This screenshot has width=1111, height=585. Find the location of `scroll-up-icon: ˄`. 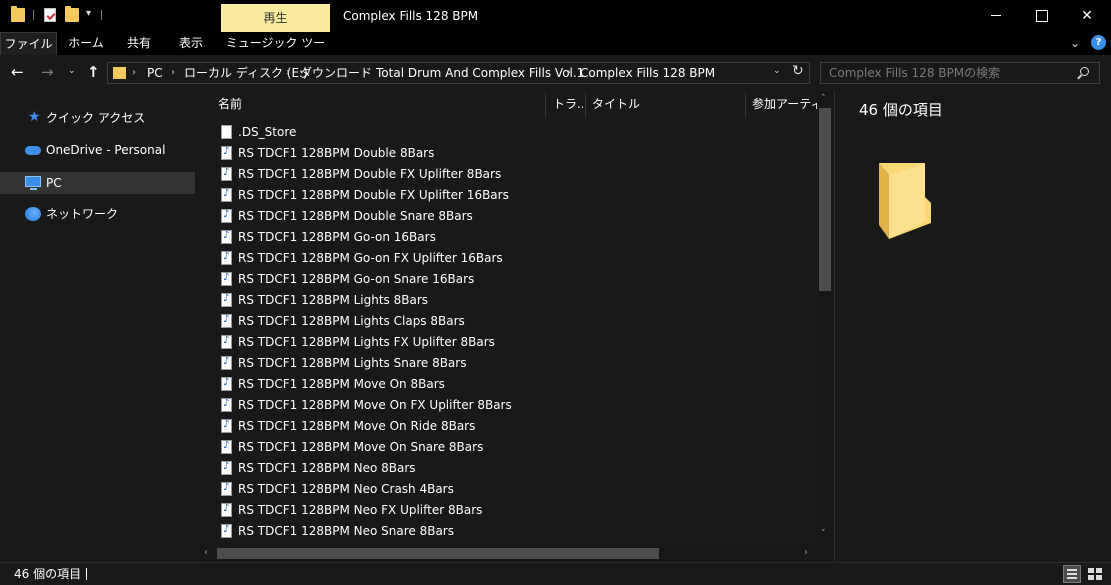

scroll-up-icon: ˄ is located at coordinates (823, 99).